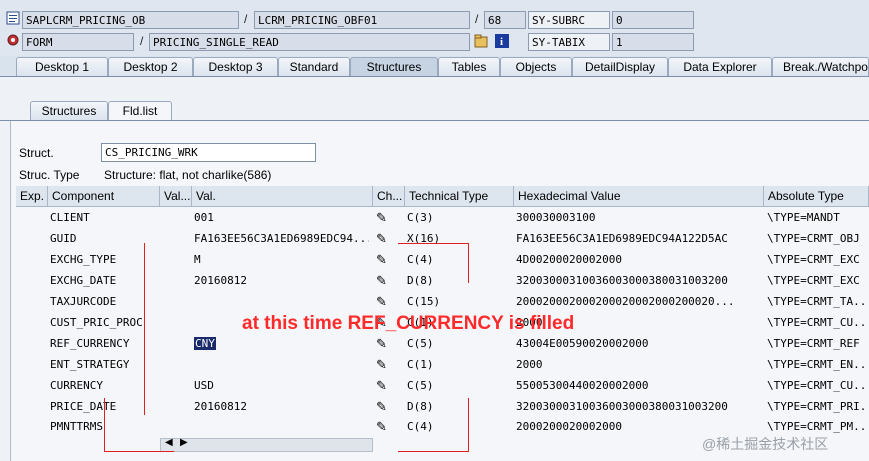  I want to click on type-field: FORM, so click(78, 42).